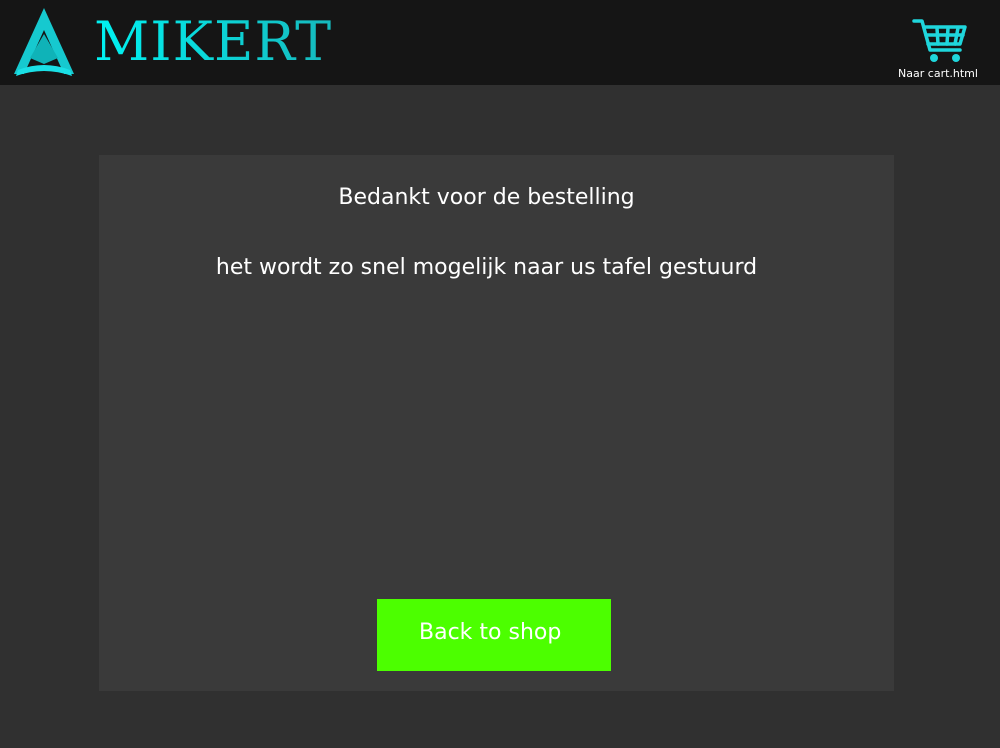  Describe the element at coordinates (486, 197) in the screenshot. I see `thanks-heading: Bedankt voor de bestelling` at that location.